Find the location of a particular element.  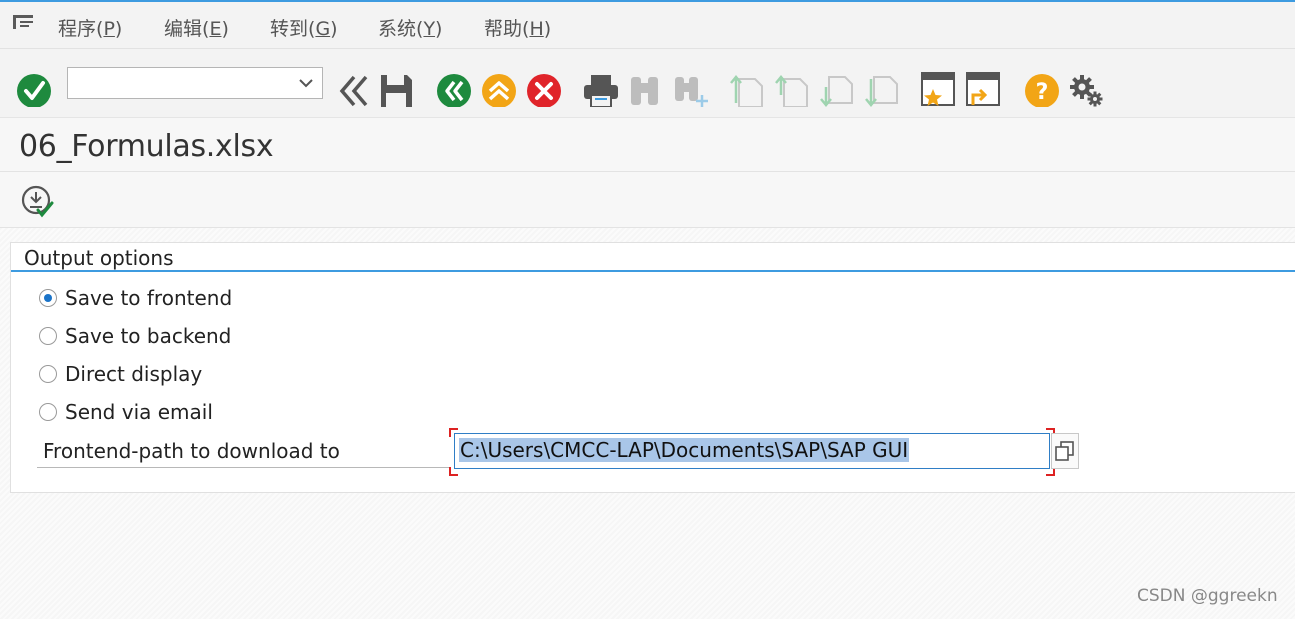

help-icon: ? is located at coordinates (1042, 88).